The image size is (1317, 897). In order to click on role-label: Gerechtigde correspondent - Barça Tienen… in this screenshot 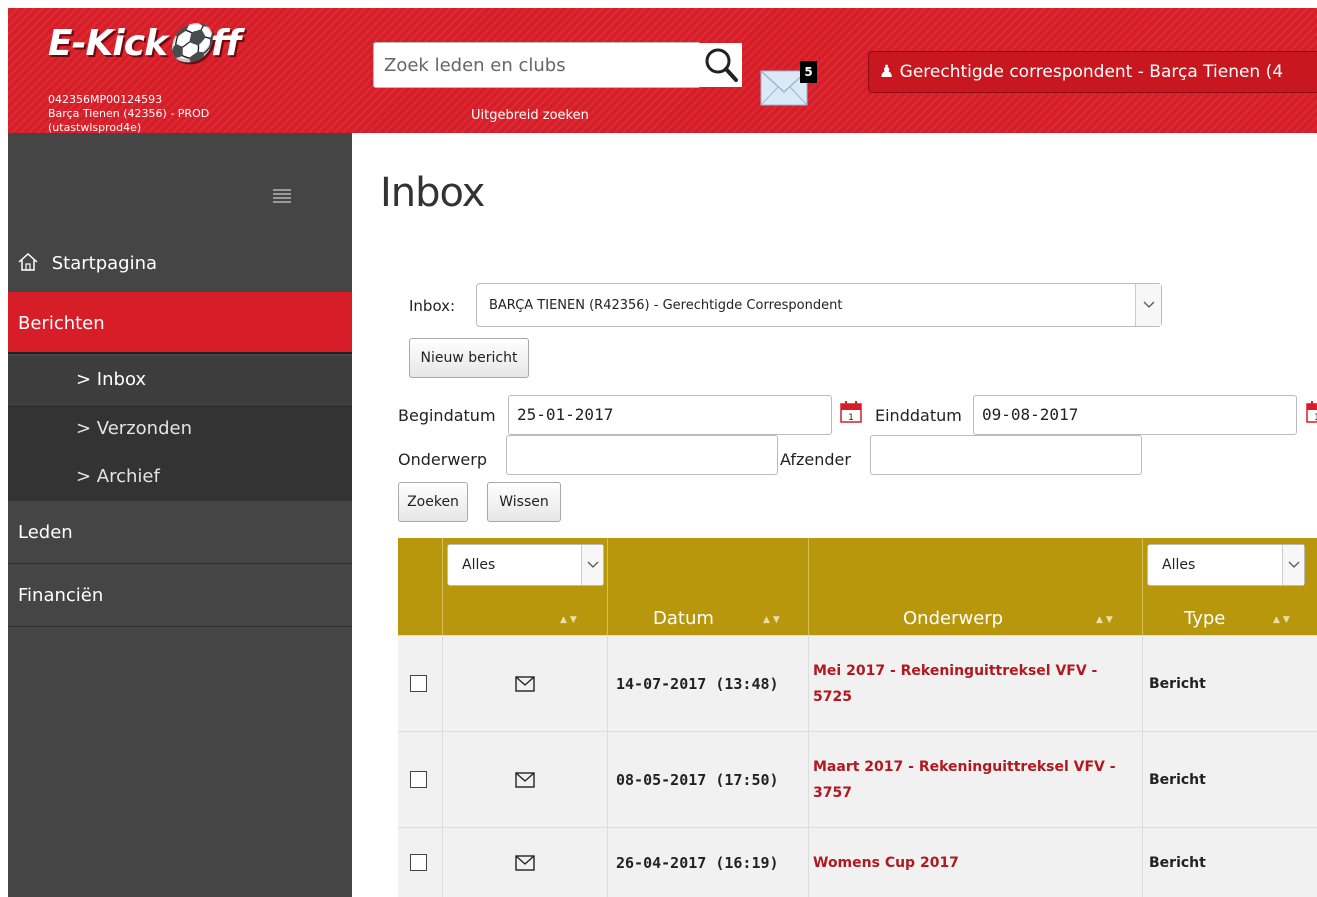, I will do `click(1091, 72)`.